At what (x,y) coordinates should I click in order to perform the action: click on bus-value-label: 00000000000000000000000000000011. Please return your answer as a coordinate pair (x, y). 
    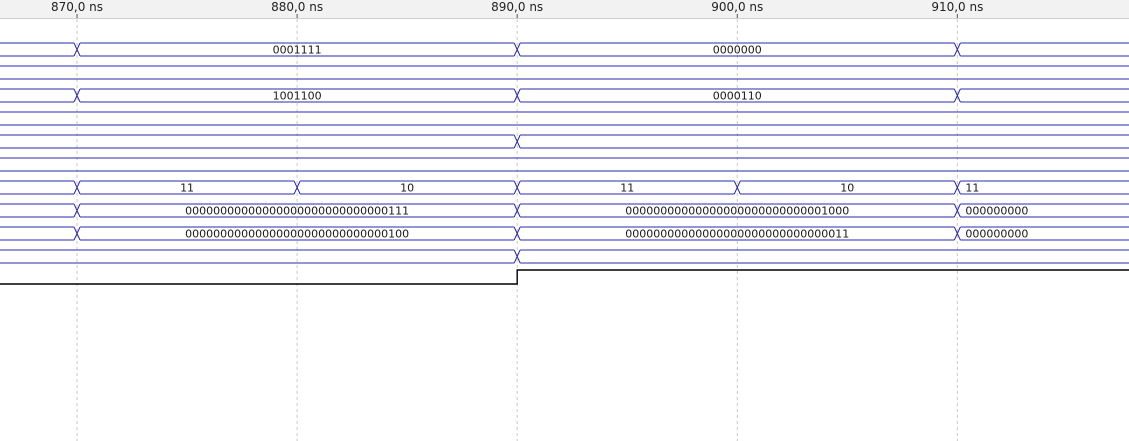
    Looking at the image, I should click on (737, 234).